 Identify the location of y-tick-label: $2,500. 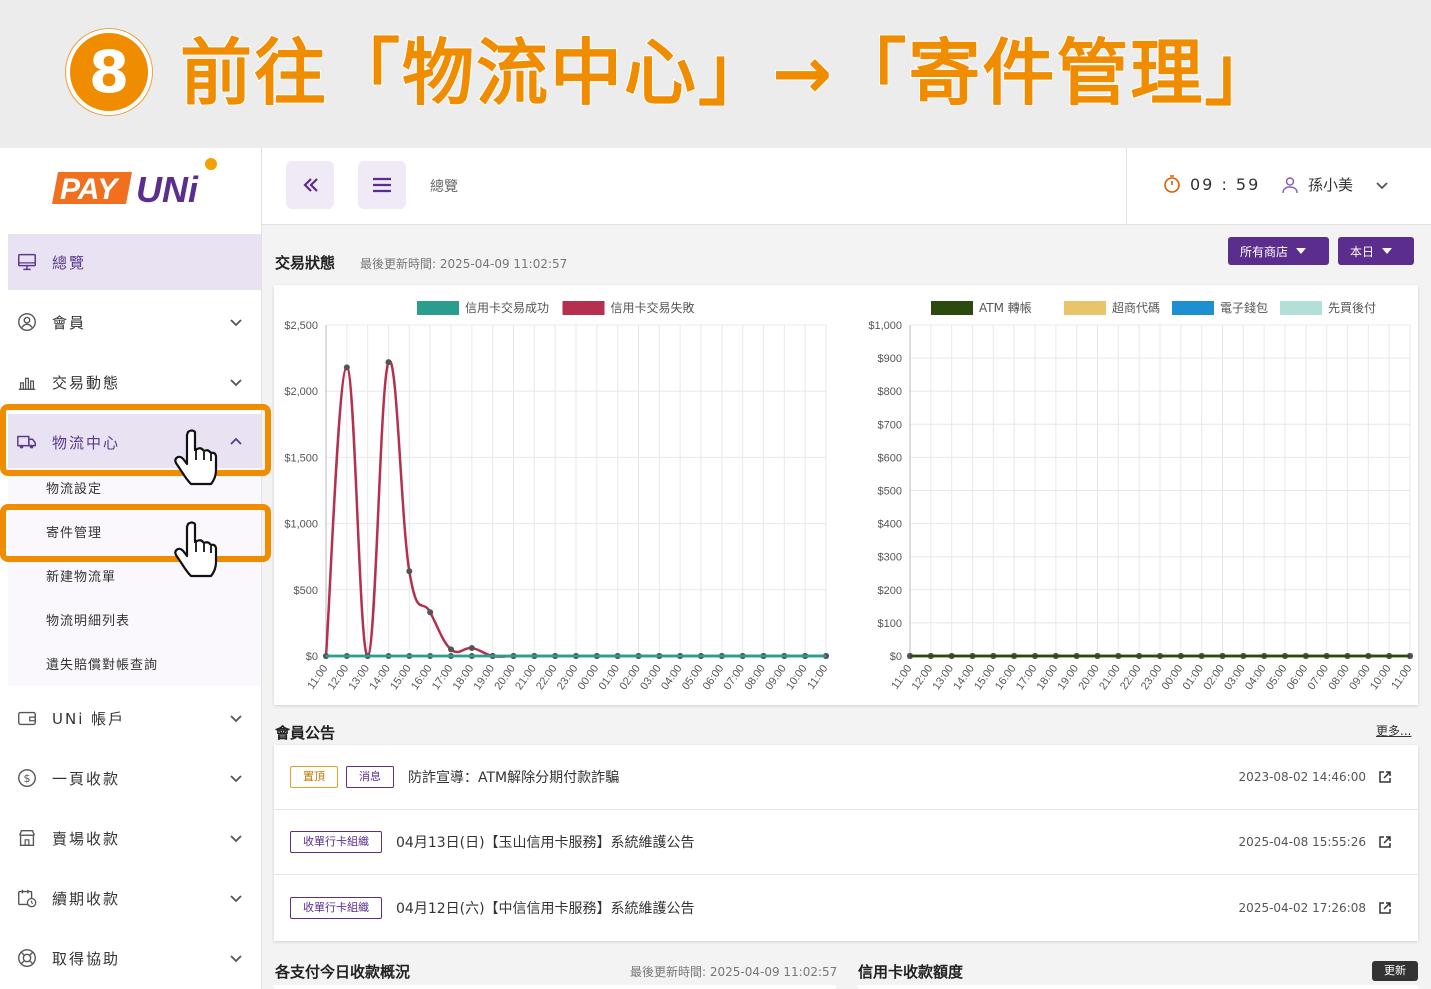
(301, 326).